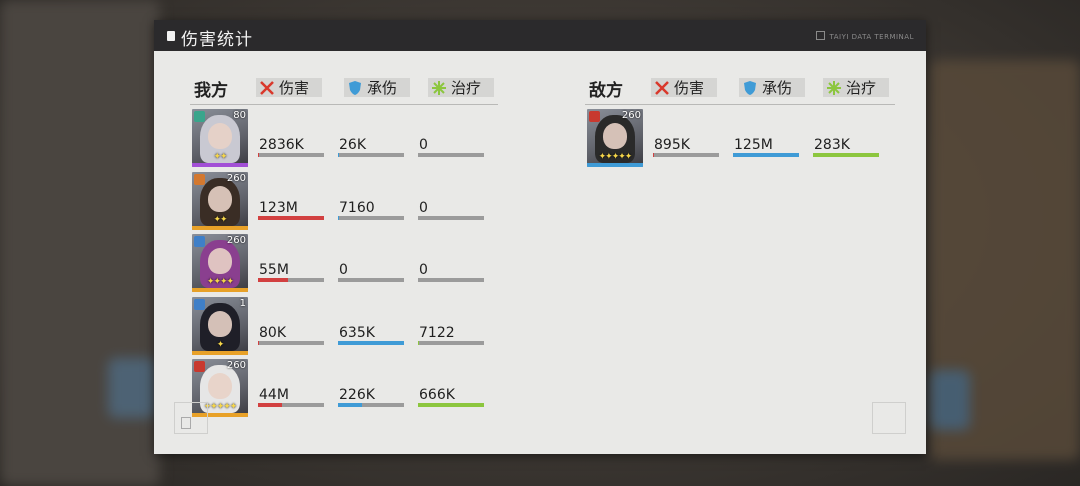 The height and width of the screenshot is (486, 1080). Describe the element at coordinates (661, 87) in the screenshot. I see `crossed-swords-icon` at that location.